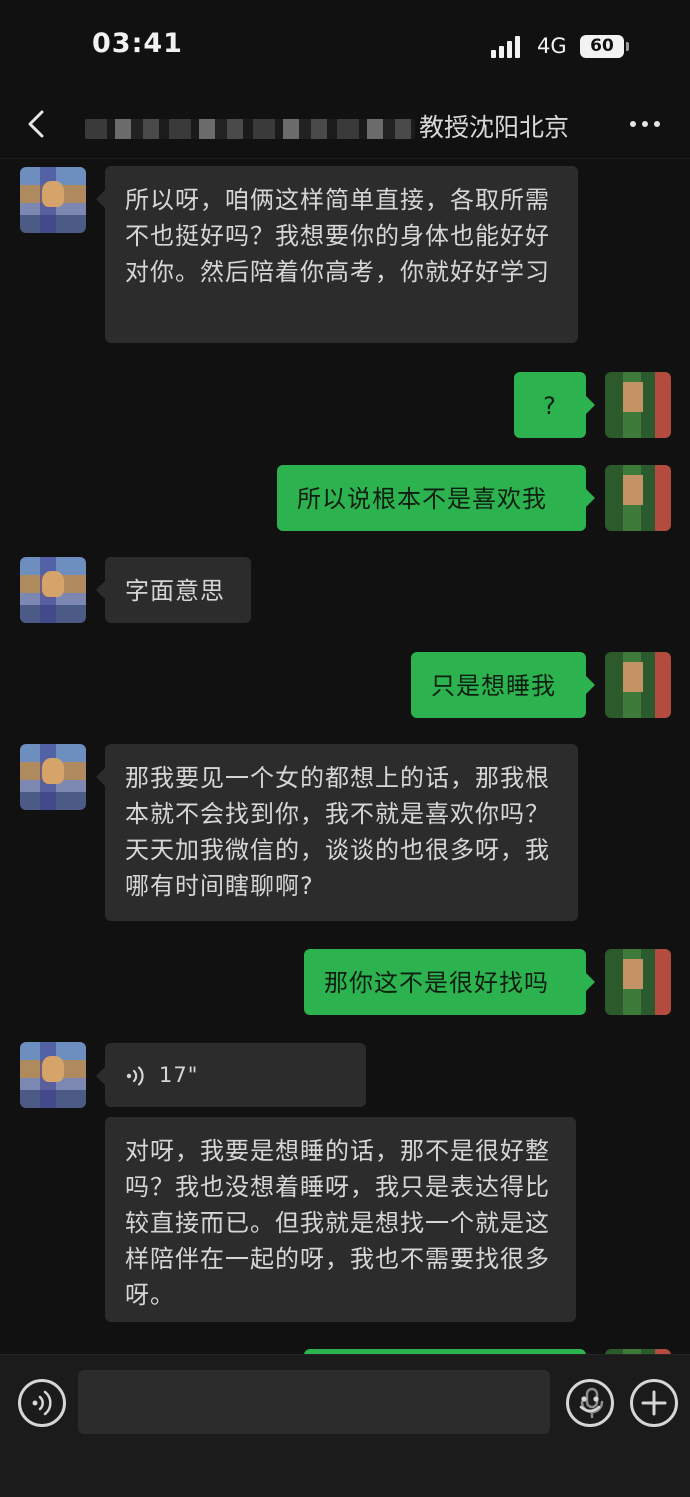 The height and width of the screenshot is (1497, 690). Describe the element at coordinates (554, 405) in the screenshot. I see `message-bubble: ?` at that location.